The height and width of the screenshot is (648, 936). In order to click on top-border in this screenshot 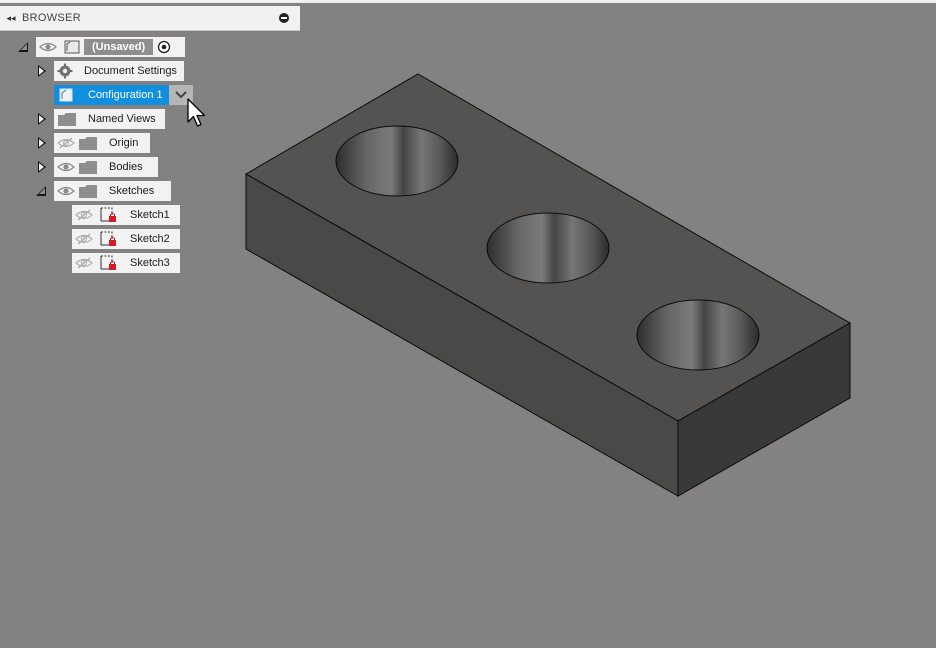, I will do `click(468, 1)`.